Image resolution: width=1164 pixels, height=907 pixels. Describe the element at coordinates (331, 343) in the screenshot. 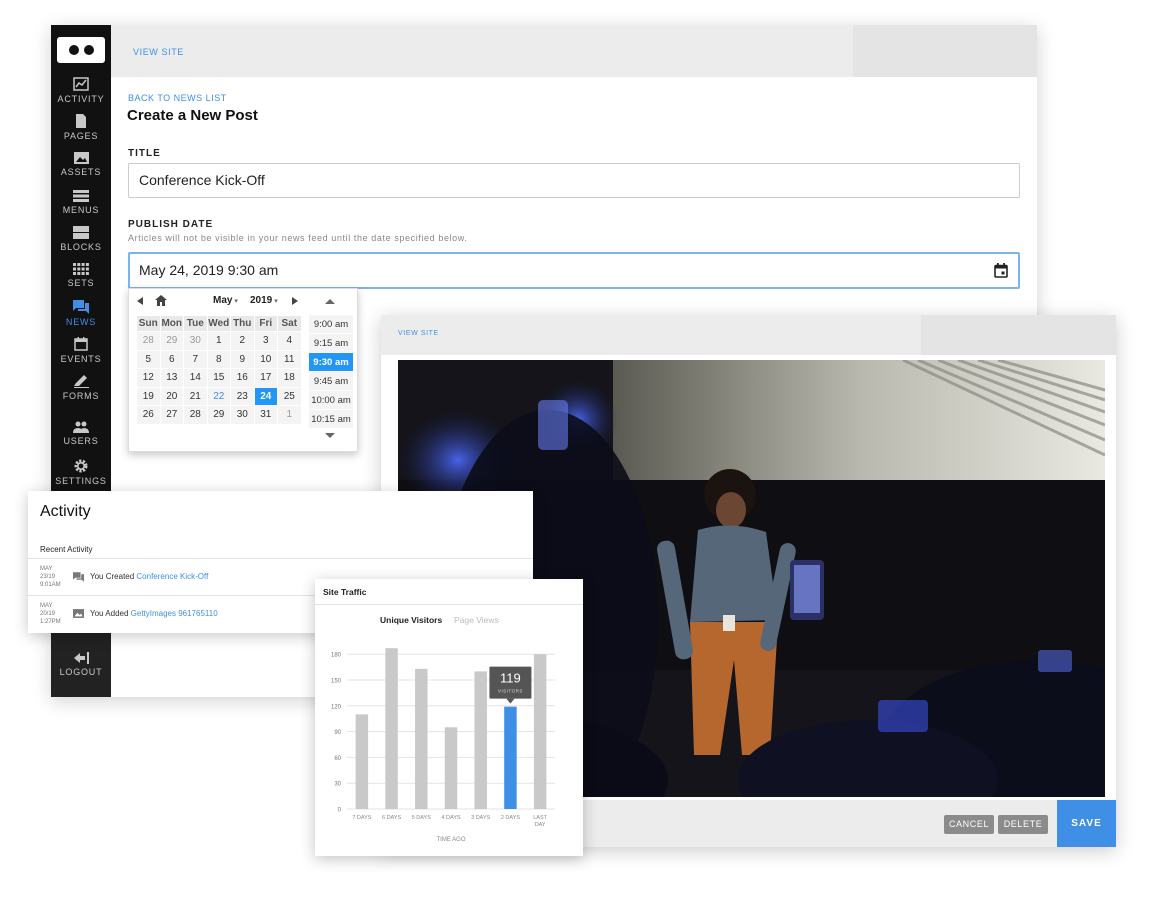

I see `time-option: 9:15 am` at that location.